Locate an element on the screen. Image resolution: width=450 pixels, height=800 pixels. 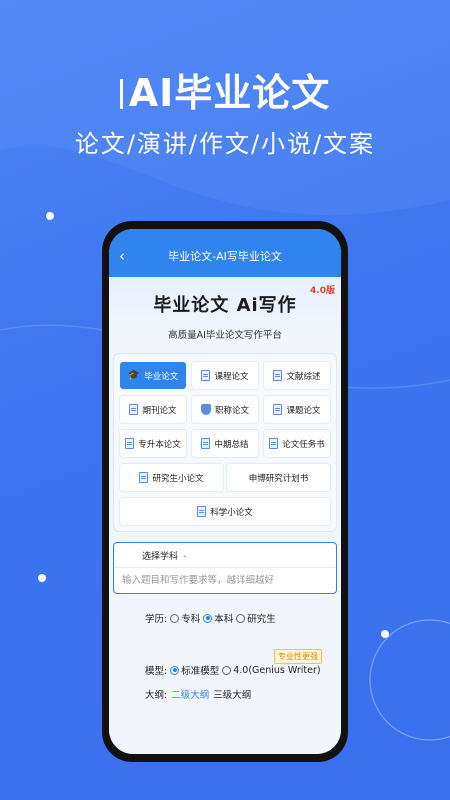
book-icon is located at coordinates (278, 409).